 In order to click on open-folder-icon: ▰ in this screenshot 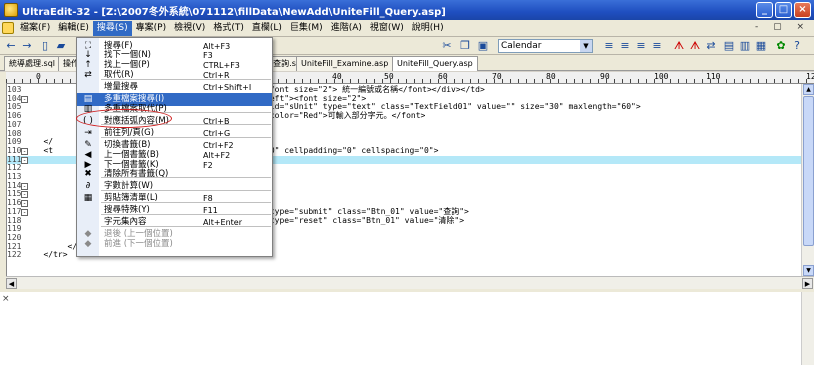, I will do `click(61, 46)`.